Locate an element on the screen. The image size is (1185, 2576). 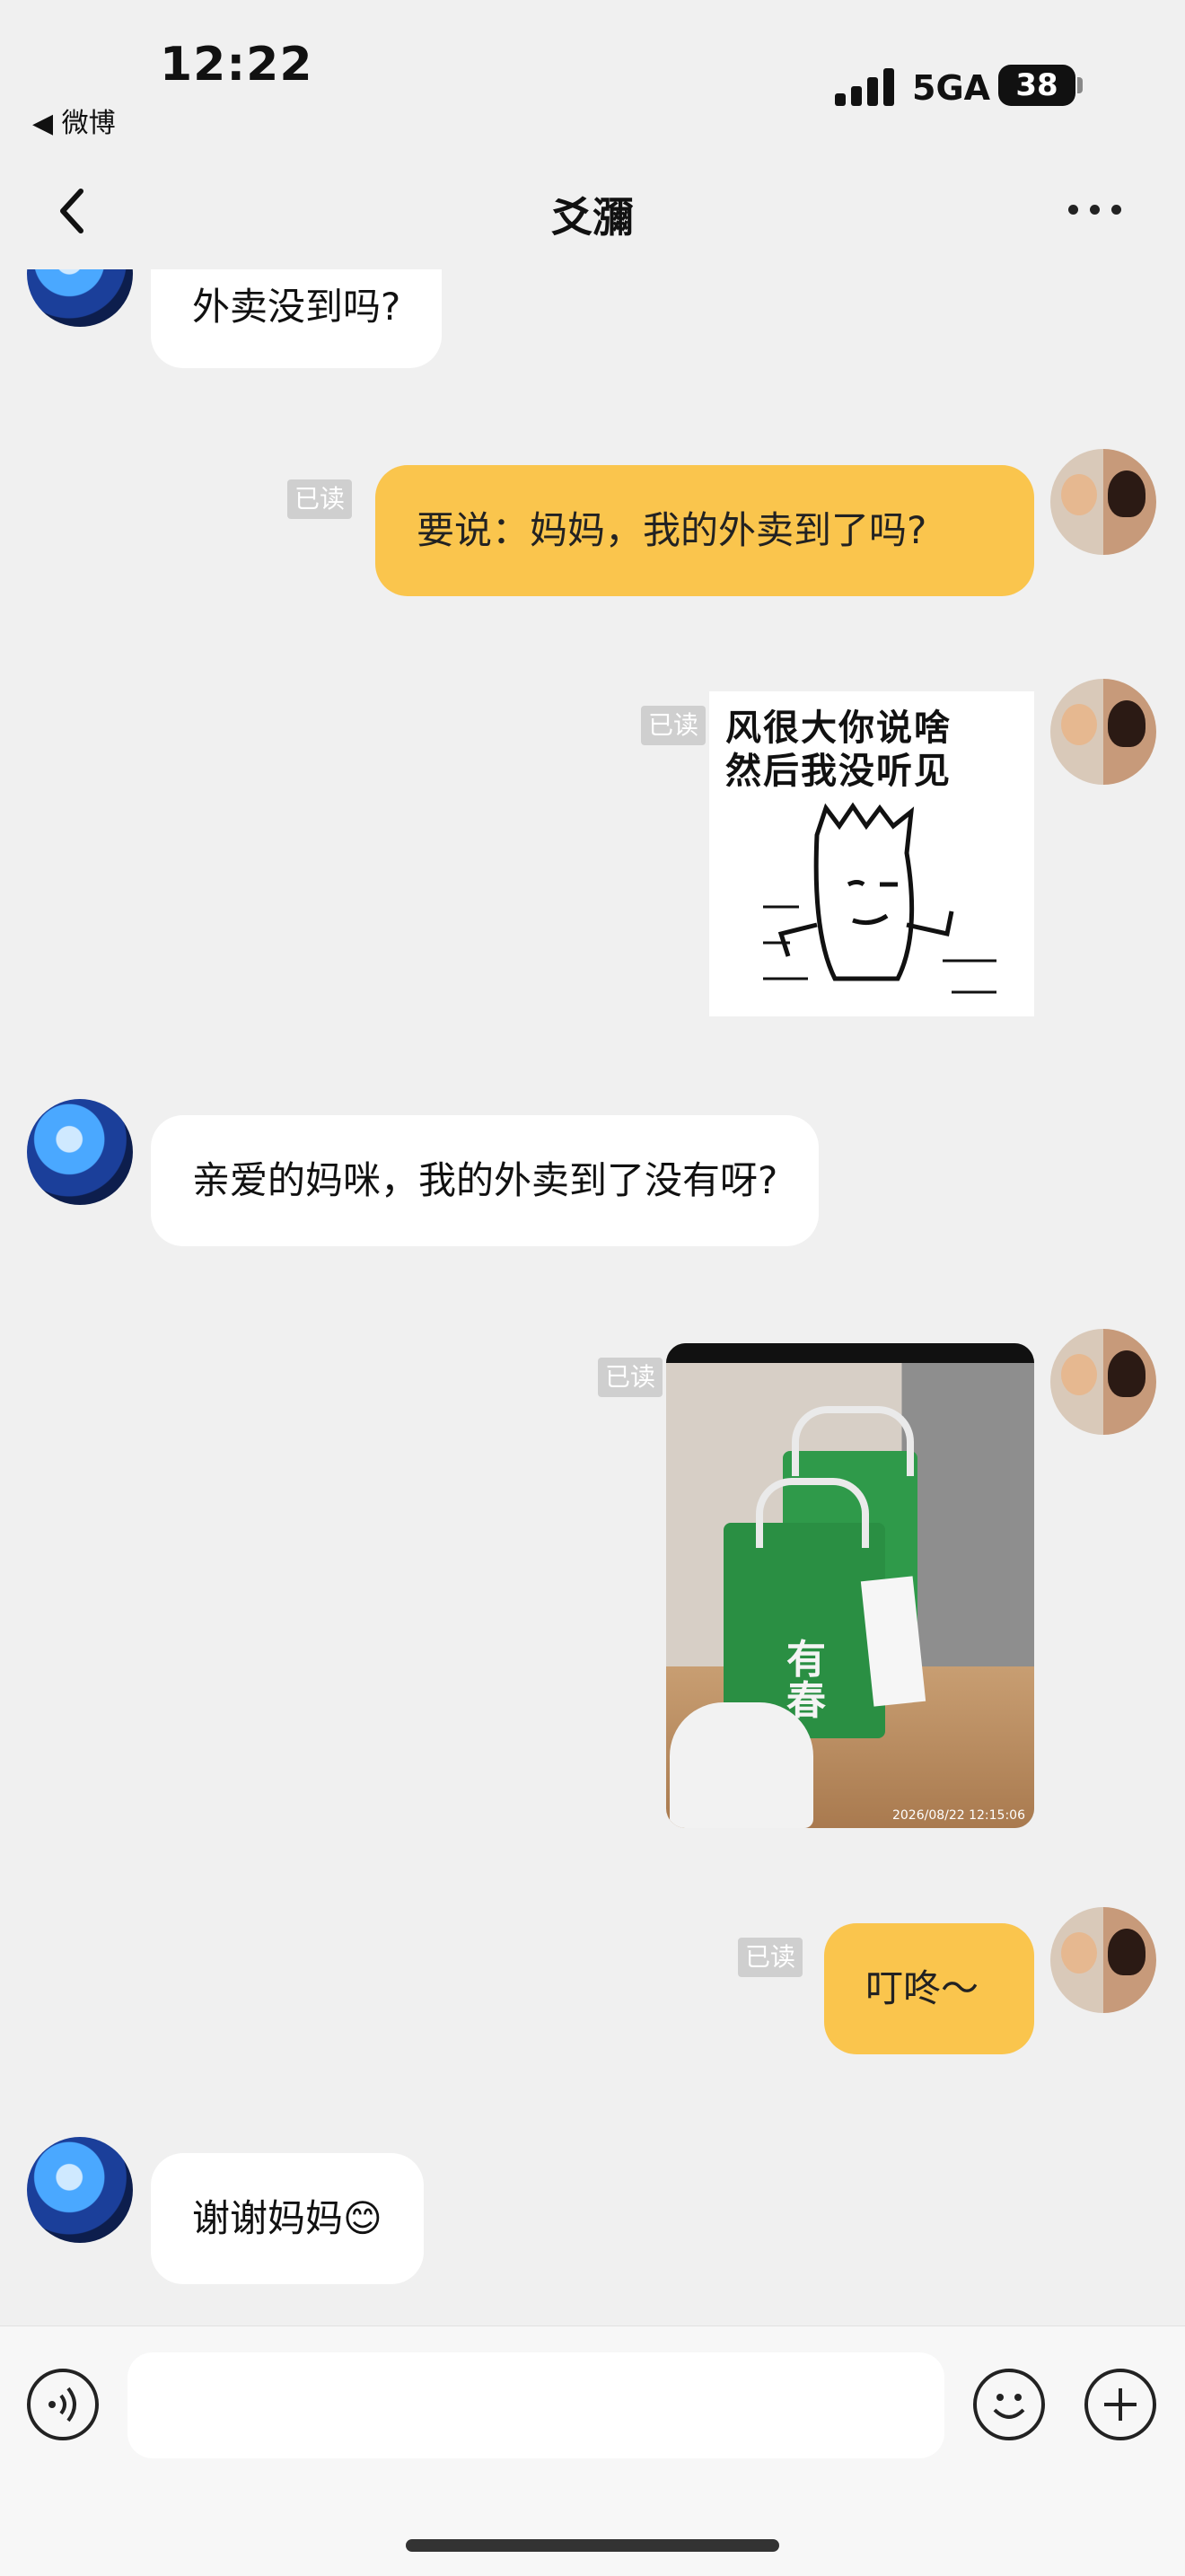
more-dots-icon is located at coordinates (1073, 210).